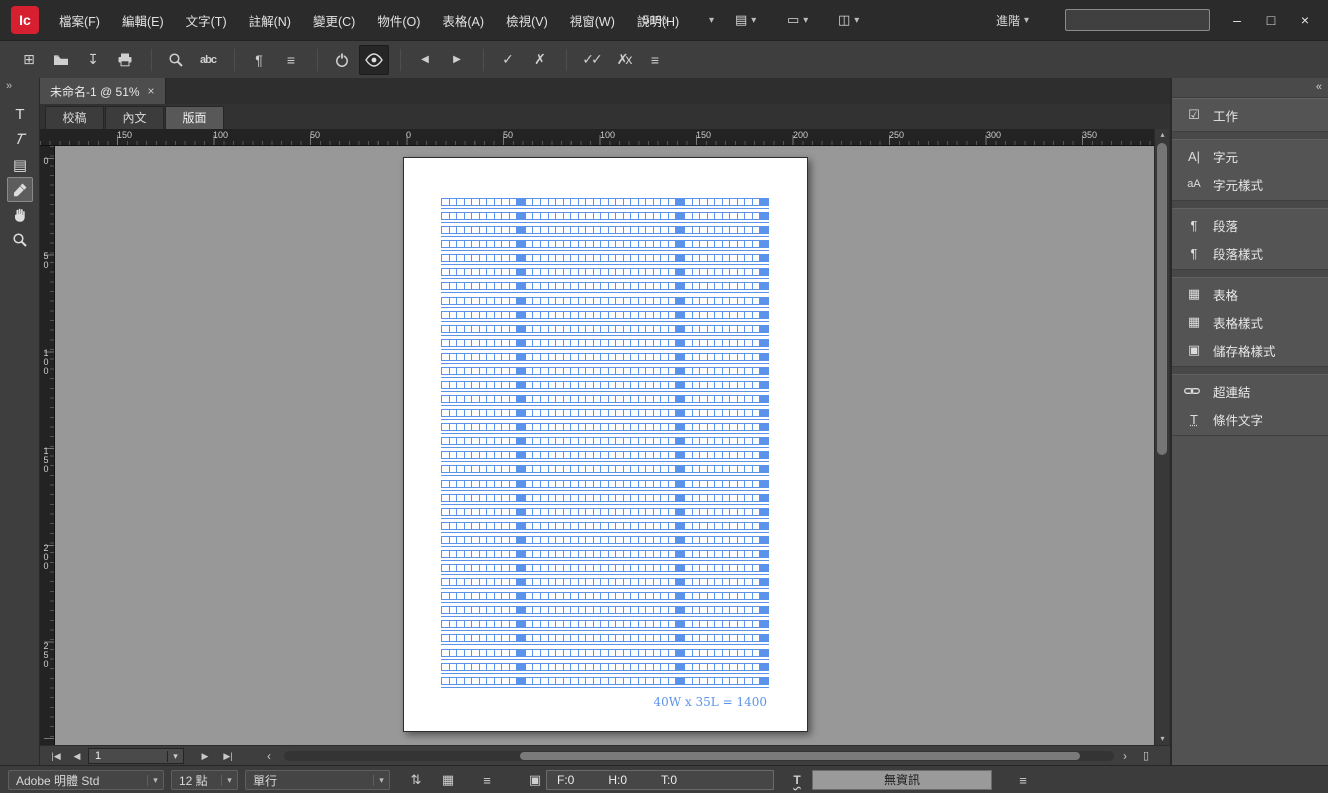 The height and width of the screenshot is (793, 1328). Describe the element at coordinates (416, 780) in the screenshot. I see `text-direction-button: ⇅` at that location.